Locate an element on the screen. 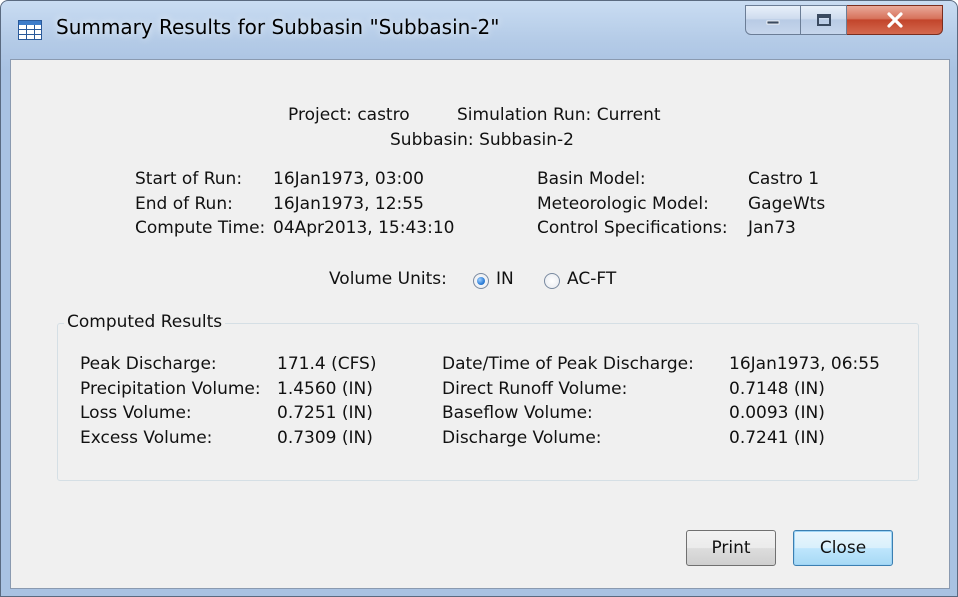 The height and width of the screenshot is (597, 958). minimize-button is located at coordinates (773, 20).